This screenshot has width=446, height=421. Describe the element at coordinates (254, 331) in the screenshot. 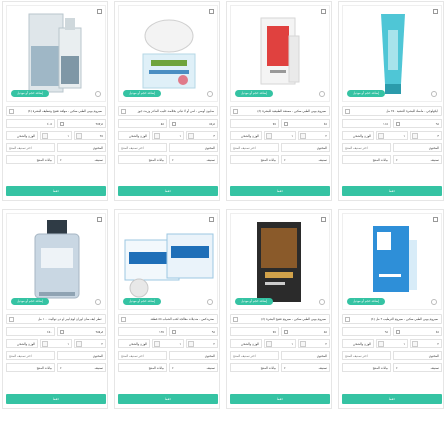

I see `old-price-field: ٧٥` at that location.